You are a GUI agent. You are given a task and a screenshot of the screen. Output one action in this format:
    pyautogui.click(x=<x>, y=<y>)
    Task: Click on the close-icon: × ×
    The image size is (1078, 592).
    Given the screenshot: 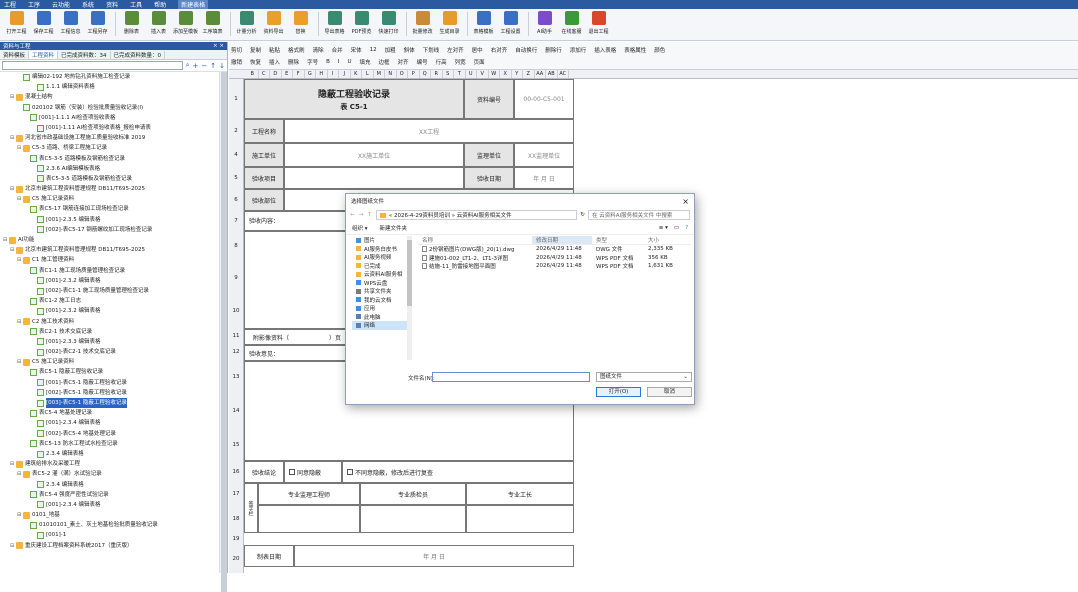 What is the action you would take?
    pyautogui.click(x=218, y=46)
    